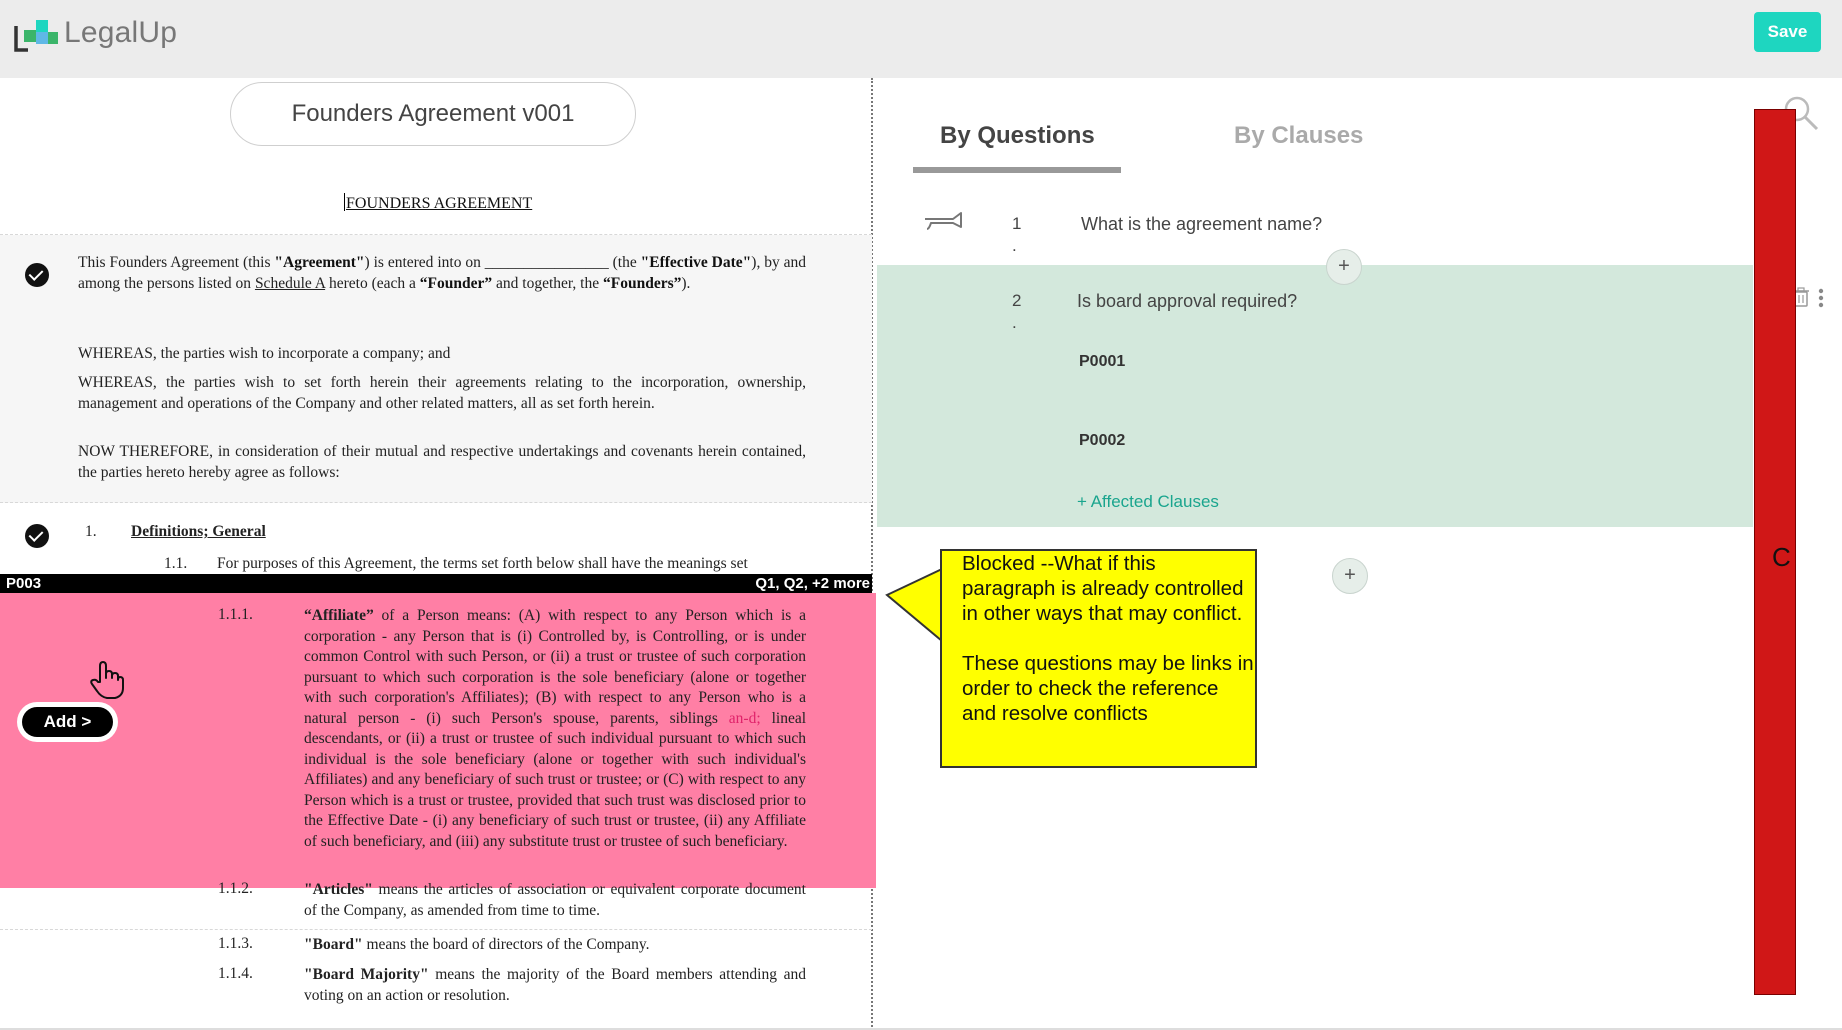 This screenshot has width=1842, height=1030. I want to click on app-header: LegalUp Save, so click(921, 39).